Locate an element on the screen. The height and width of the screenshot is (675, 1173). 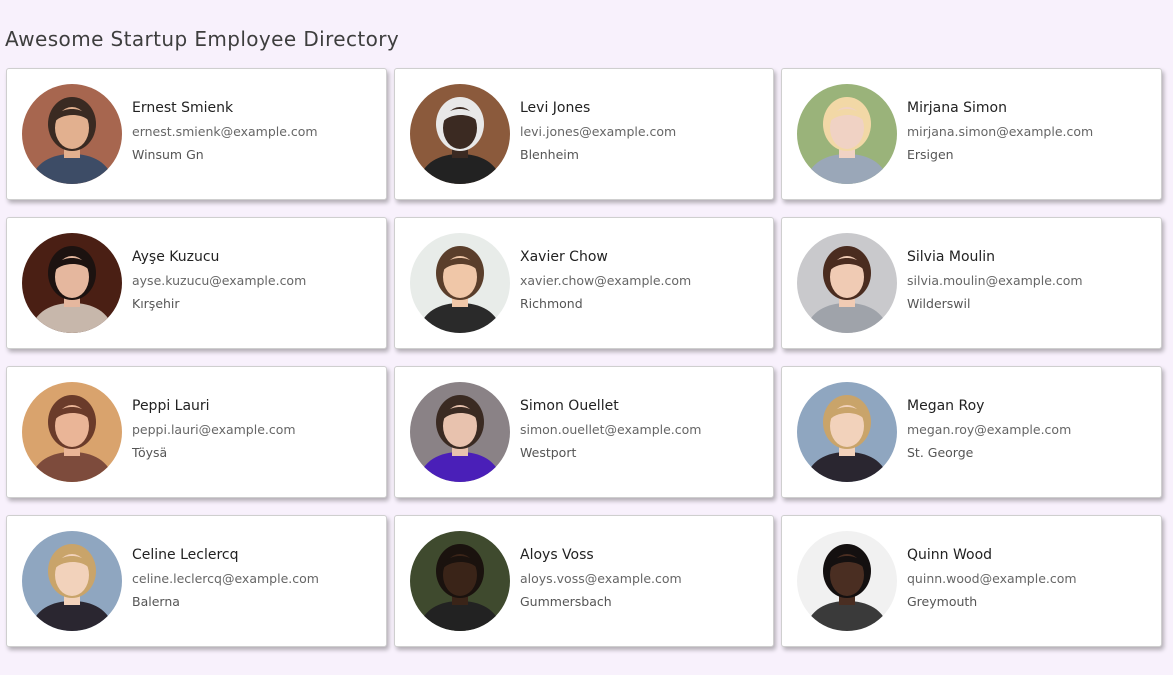
employee-email: ernest.smienk@example.com is located at coordinates (225, 131).